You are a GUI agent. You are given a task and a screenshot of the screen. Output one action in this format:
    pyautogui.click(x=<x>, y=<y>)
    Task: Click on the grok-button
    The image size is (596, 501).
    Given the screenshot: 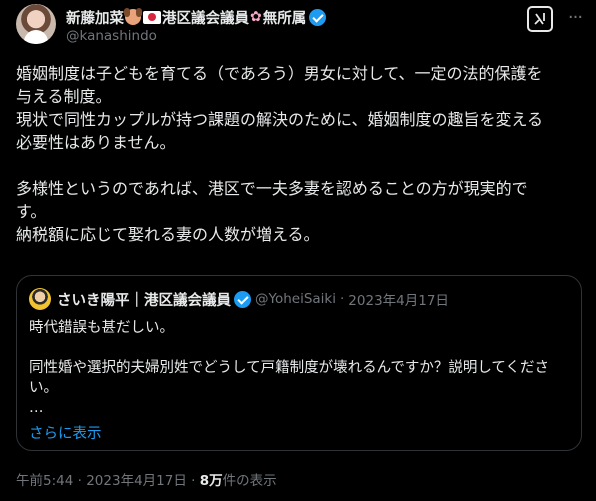 What is the action you would take?
    pyautogui.click(x=540, y=19)
    